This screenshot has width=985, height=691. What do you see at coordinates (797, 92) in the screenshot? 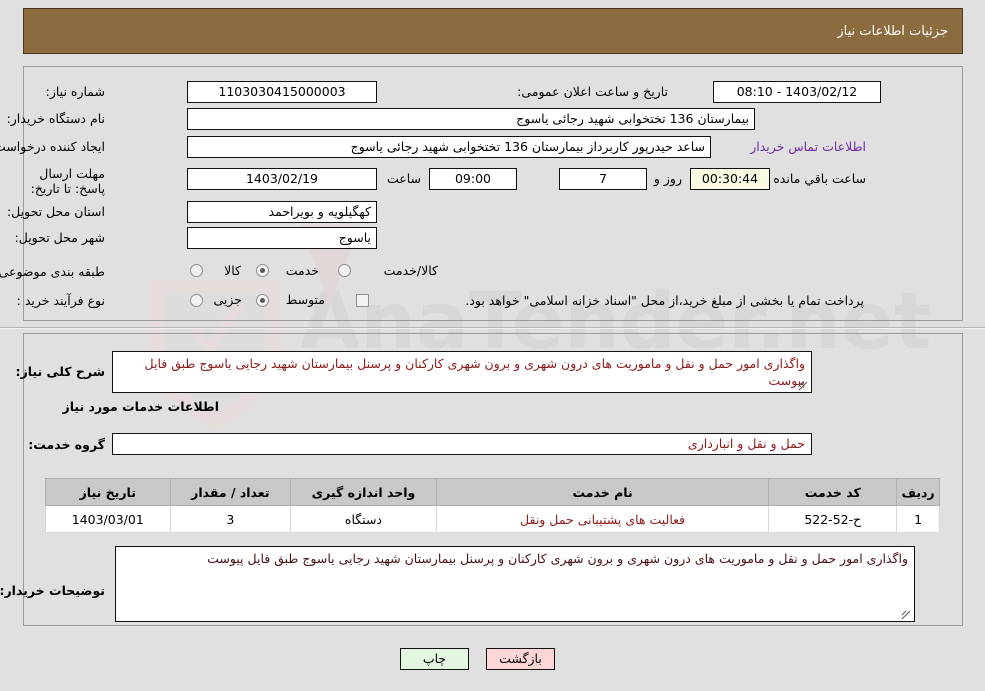
I see `announce-date-value: 1403/02/12 - 08:10` at bounding box center [797, 92].